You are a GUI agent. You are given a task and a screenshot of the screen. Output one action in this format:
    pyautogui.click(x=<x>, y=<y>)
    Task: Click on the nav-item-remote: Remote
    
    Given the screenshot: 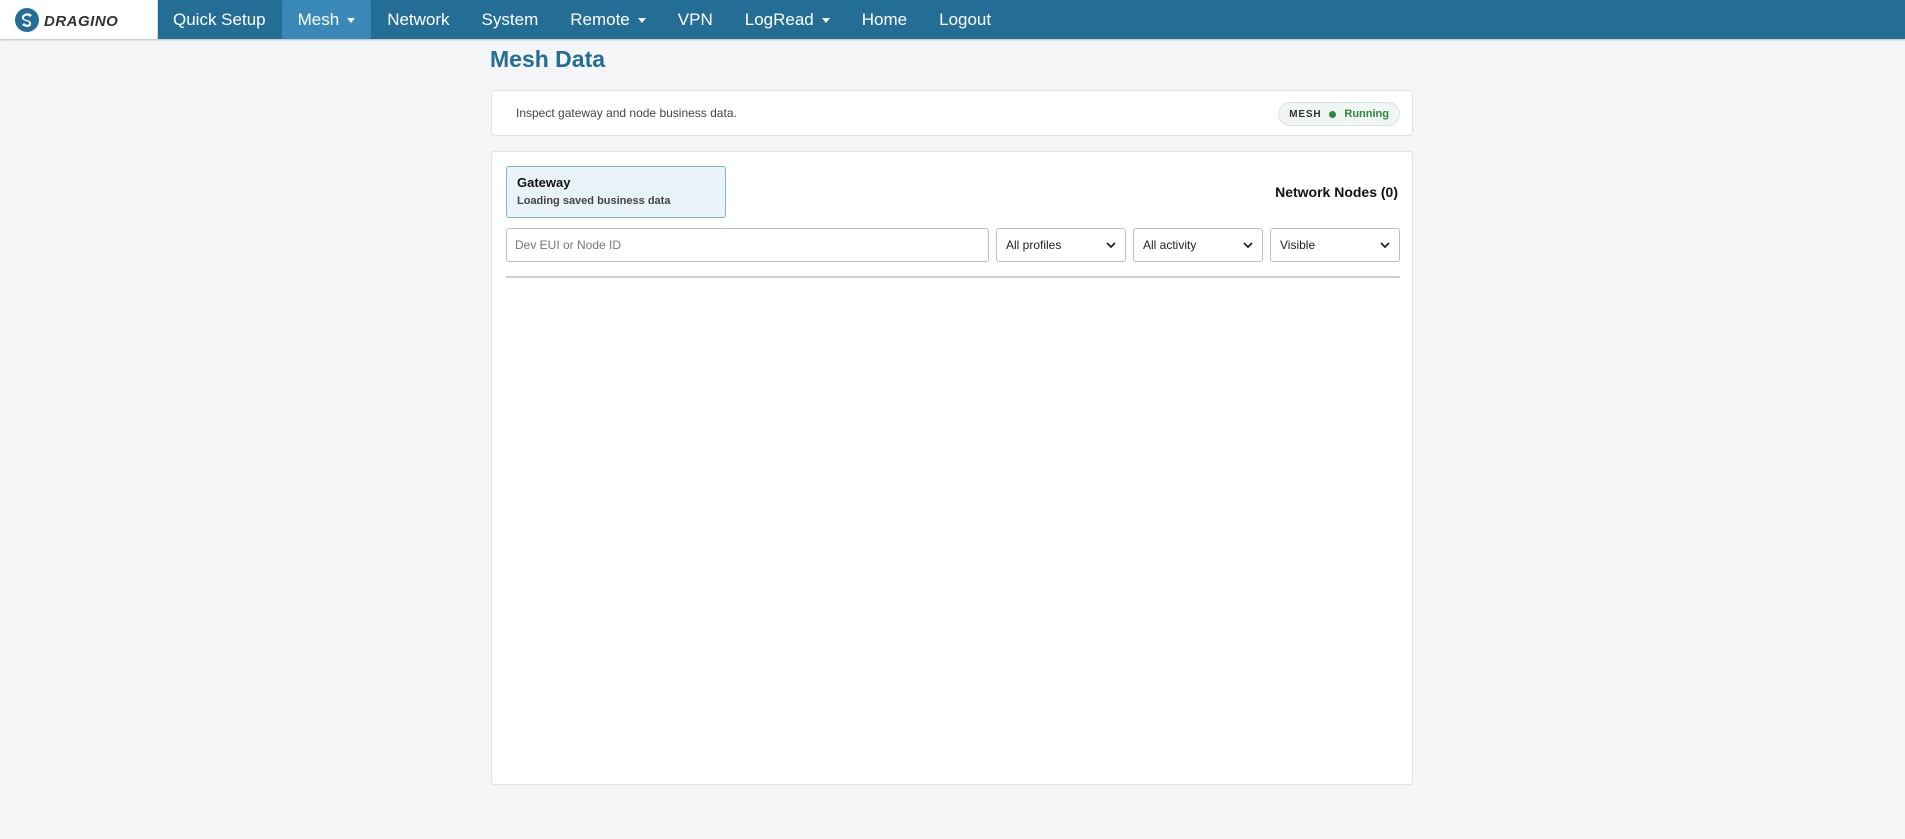 What is the action you would take?
    pyautogui.click(x=608, y=19)
    